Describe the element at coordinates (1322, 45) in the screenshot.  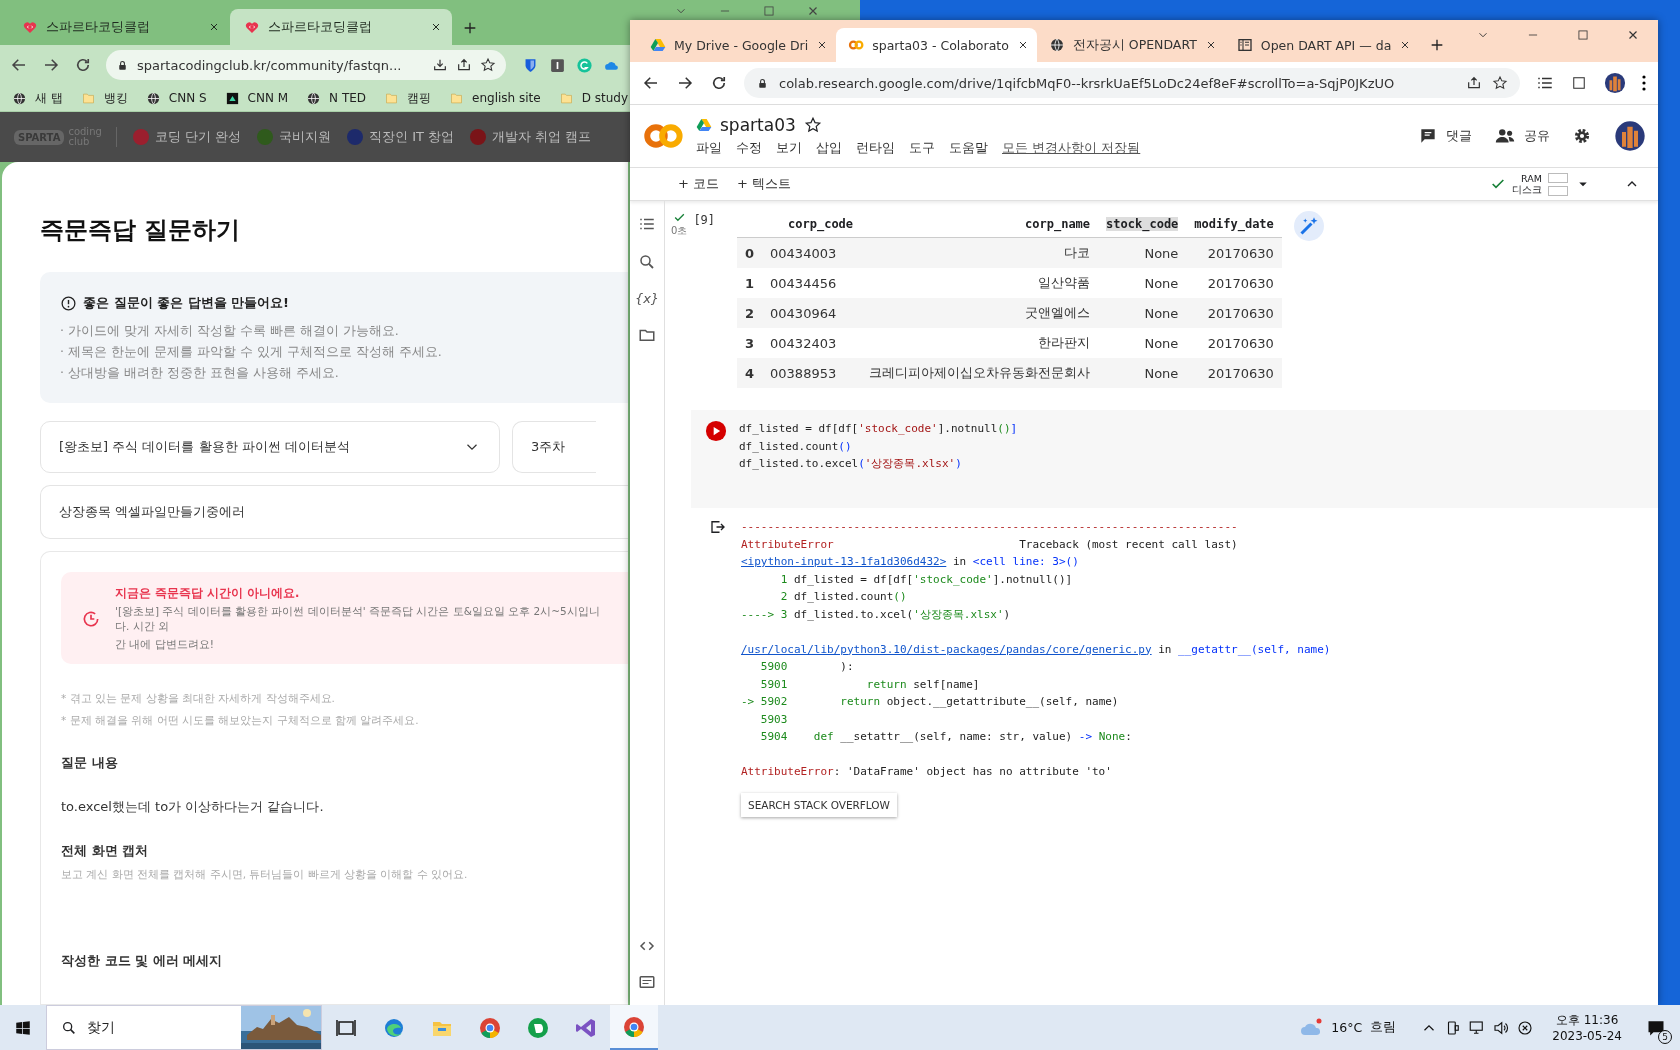
I see `browser-tab: Open DART API — da` at that location.